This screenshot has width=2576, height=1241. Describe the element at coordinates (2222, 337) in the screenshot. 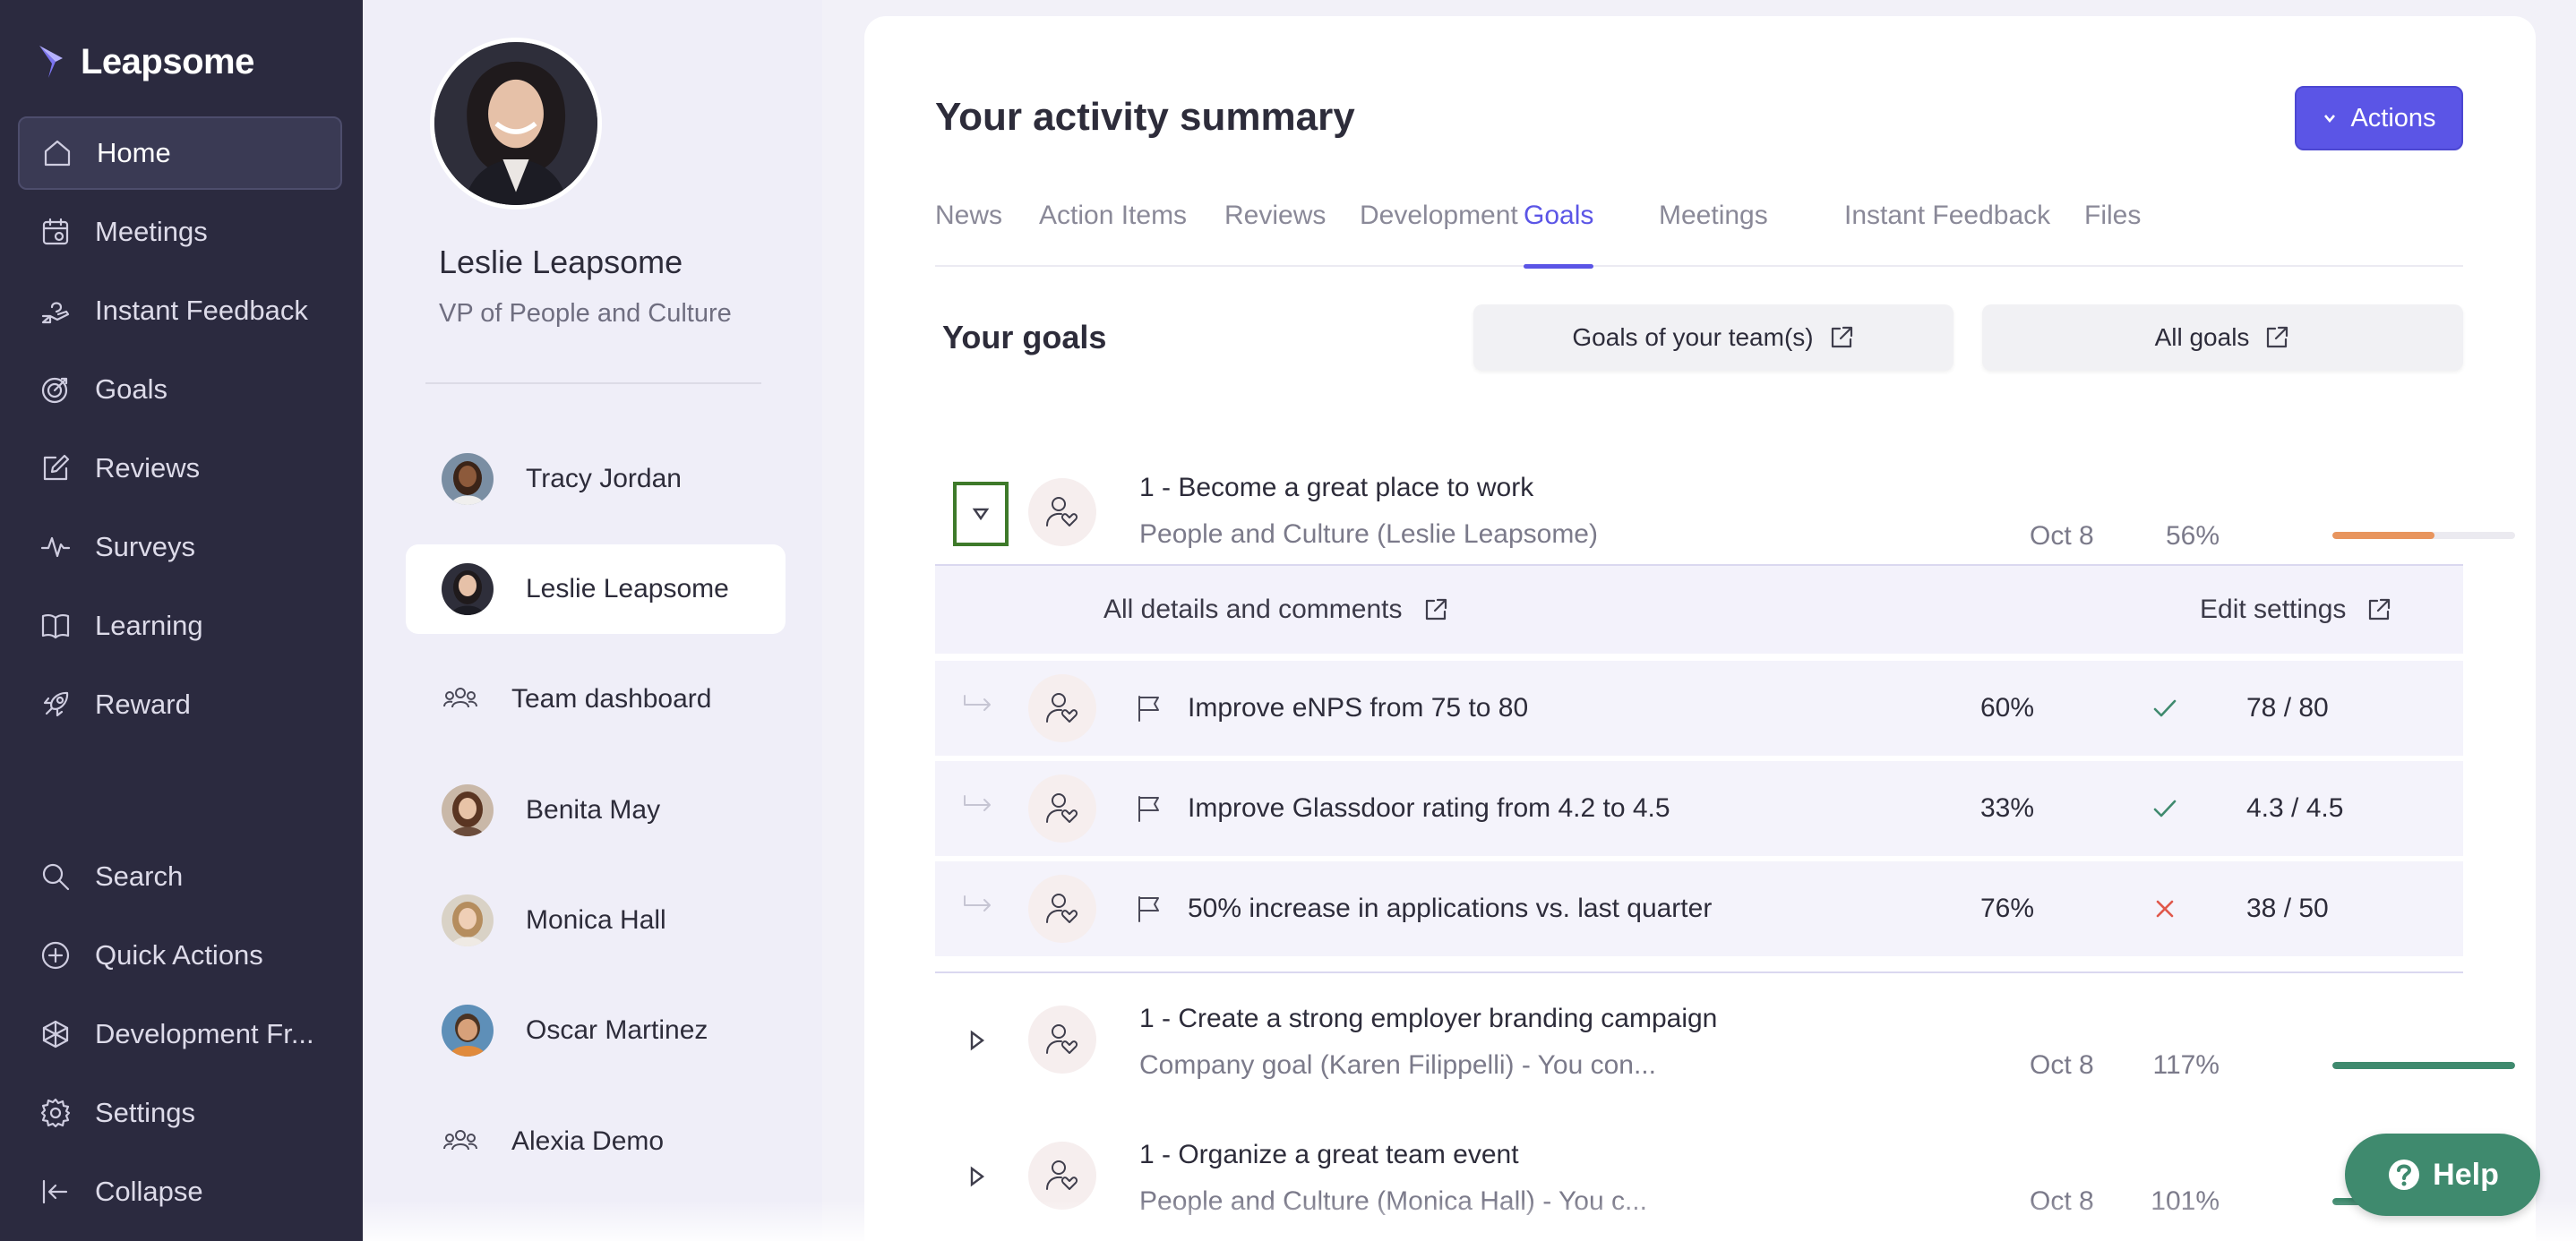

I see `all-goals-button: All goals` at that location.